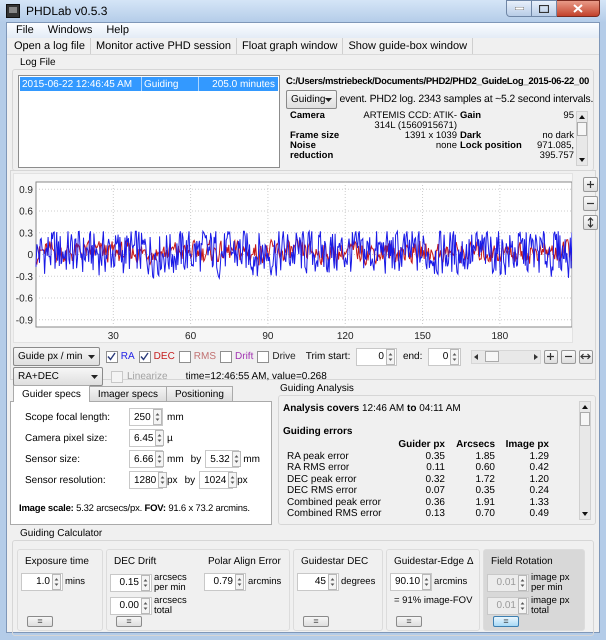 The width and height of the screenshot is (606, 640). What do you see at coordinates (590, 222) in the screenshot?
I see `fit-vertical-button` at bounding box center [590, 222].